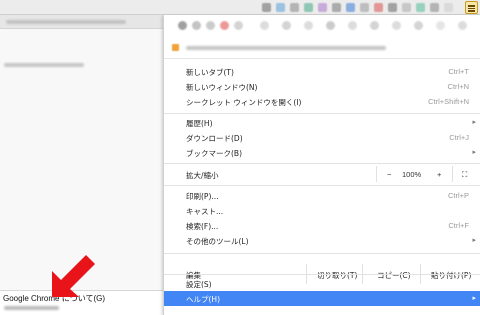  What do you see at coordinates (322, 26) in the screenshot?
I see `menu-extension-icons` at bounding box center [322, 26].